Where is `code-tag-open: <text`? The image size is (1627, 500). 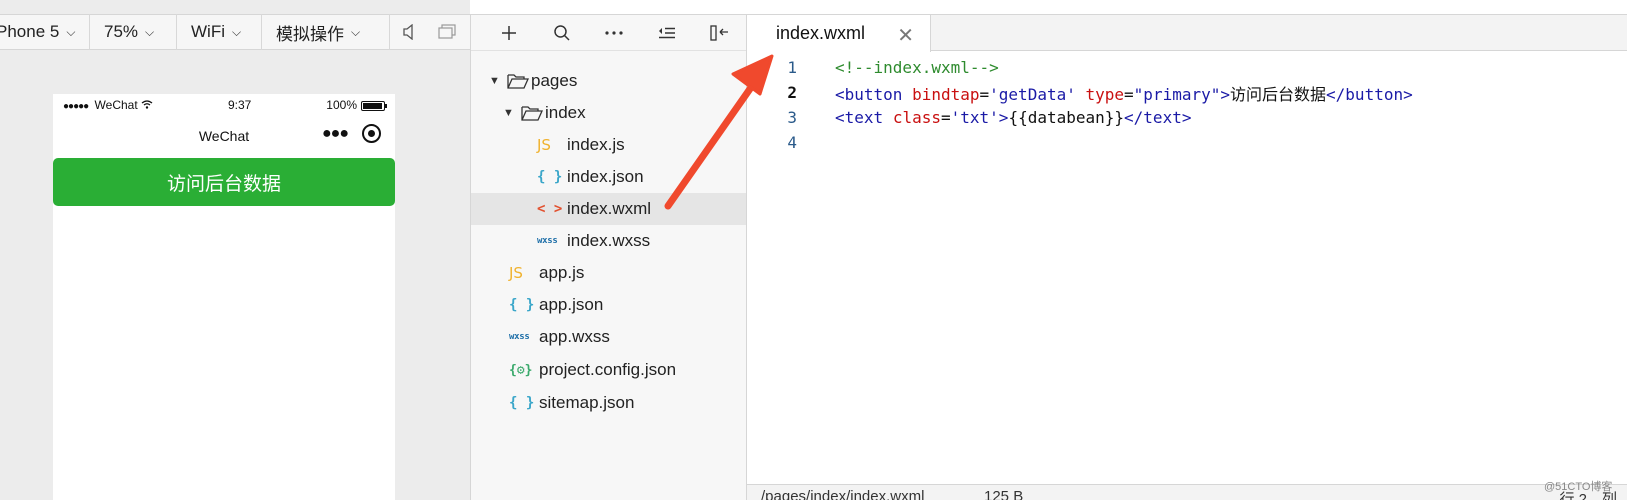
code-tag-open: <text is located at coordinates (859, 117).